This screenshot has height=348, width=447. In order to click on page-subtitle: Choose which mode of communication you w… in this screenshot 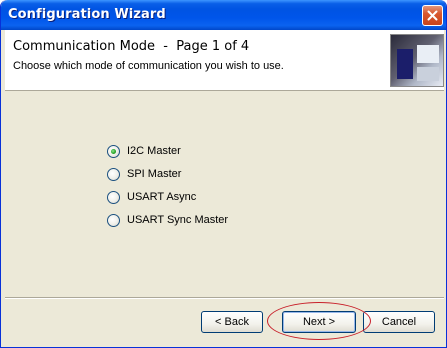, I will do `click(148, 66)`.